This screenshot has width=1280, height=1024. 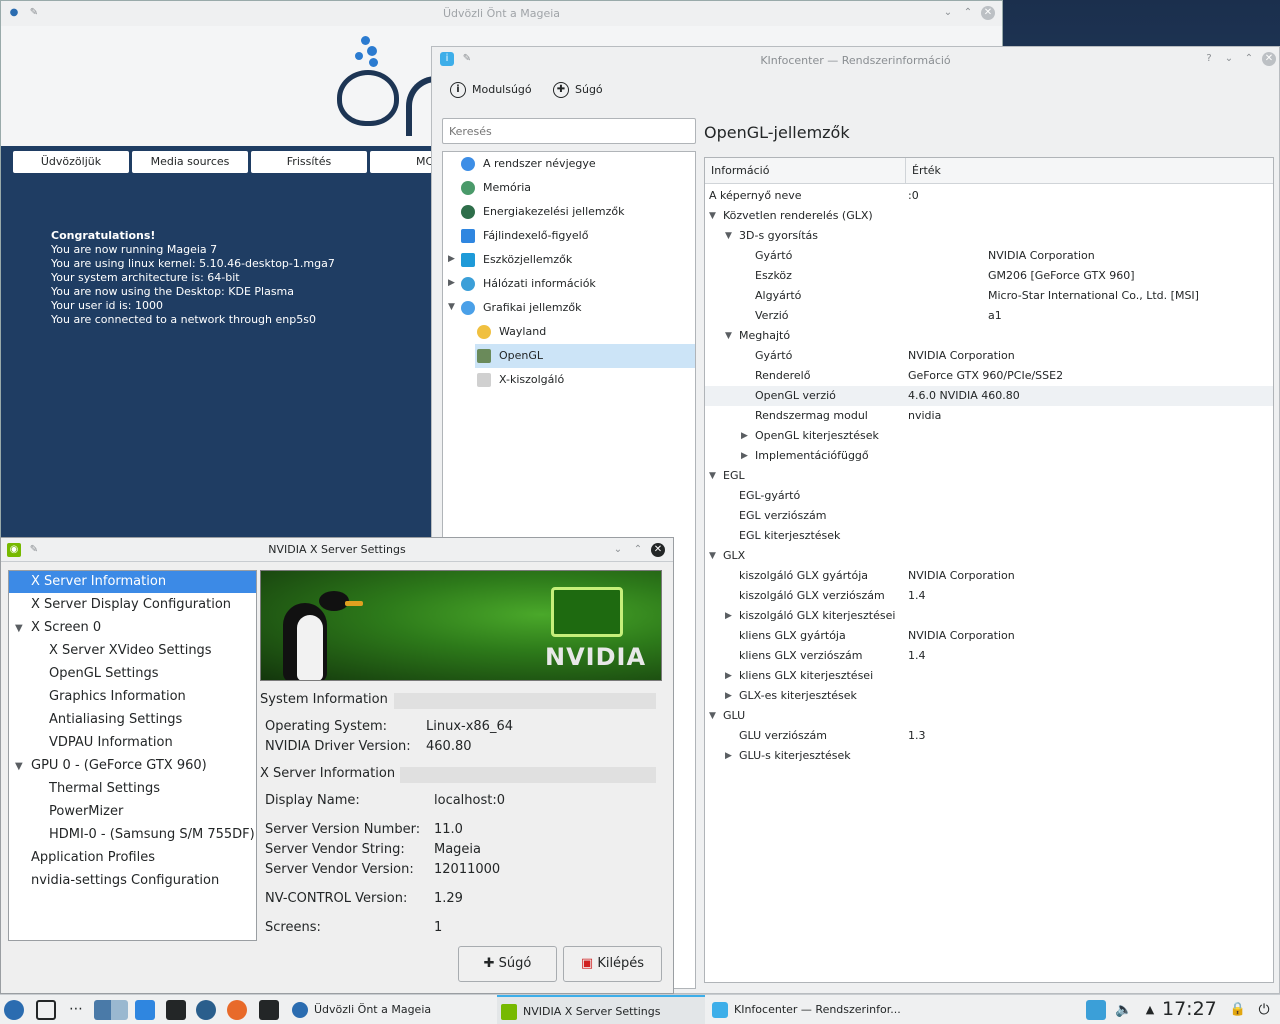 I want to click on firefox-icon, so click(x=237, y=1010).